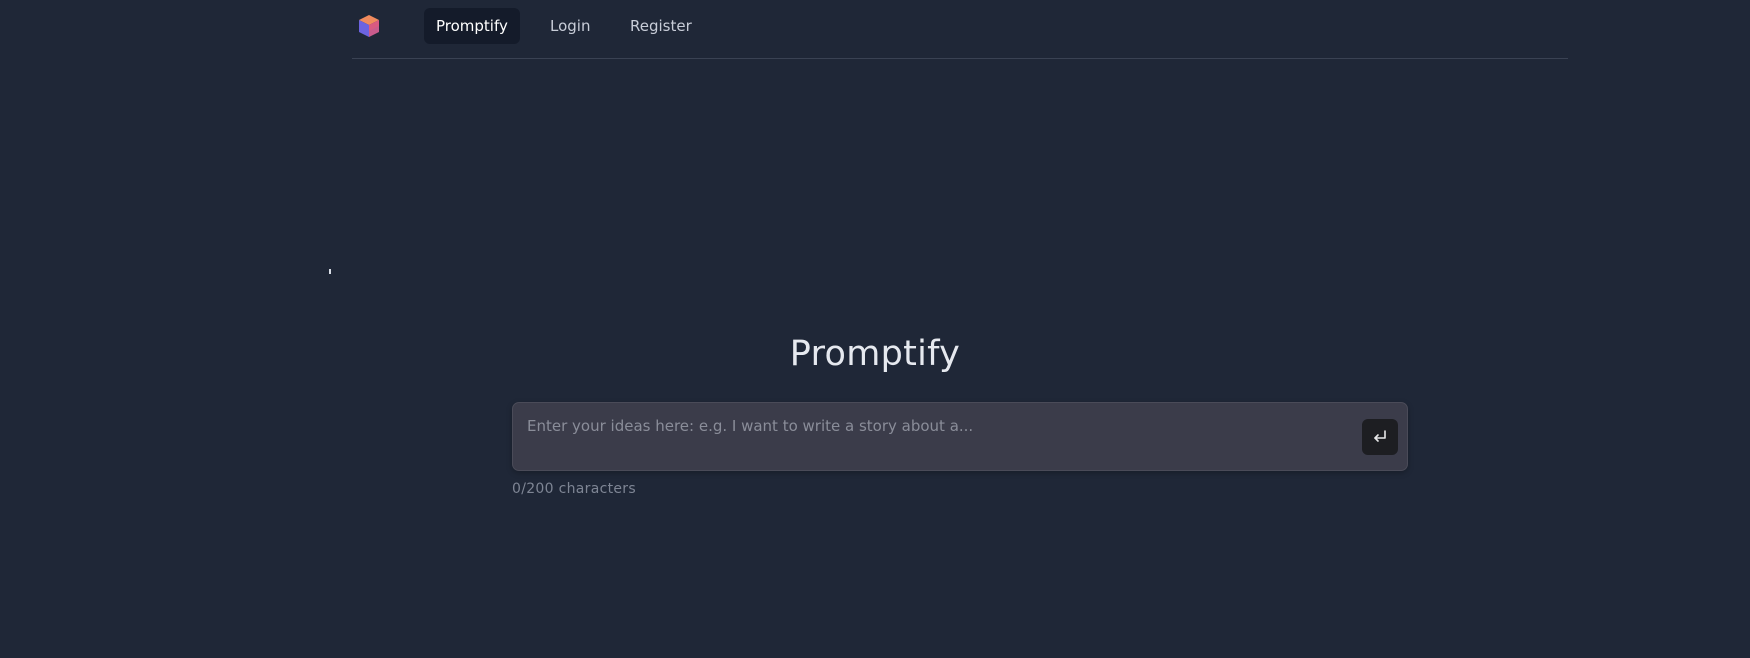  Describe the element at coordinates (570, 26) in the screenshot. I see `nav-login-link: Login` at that location.